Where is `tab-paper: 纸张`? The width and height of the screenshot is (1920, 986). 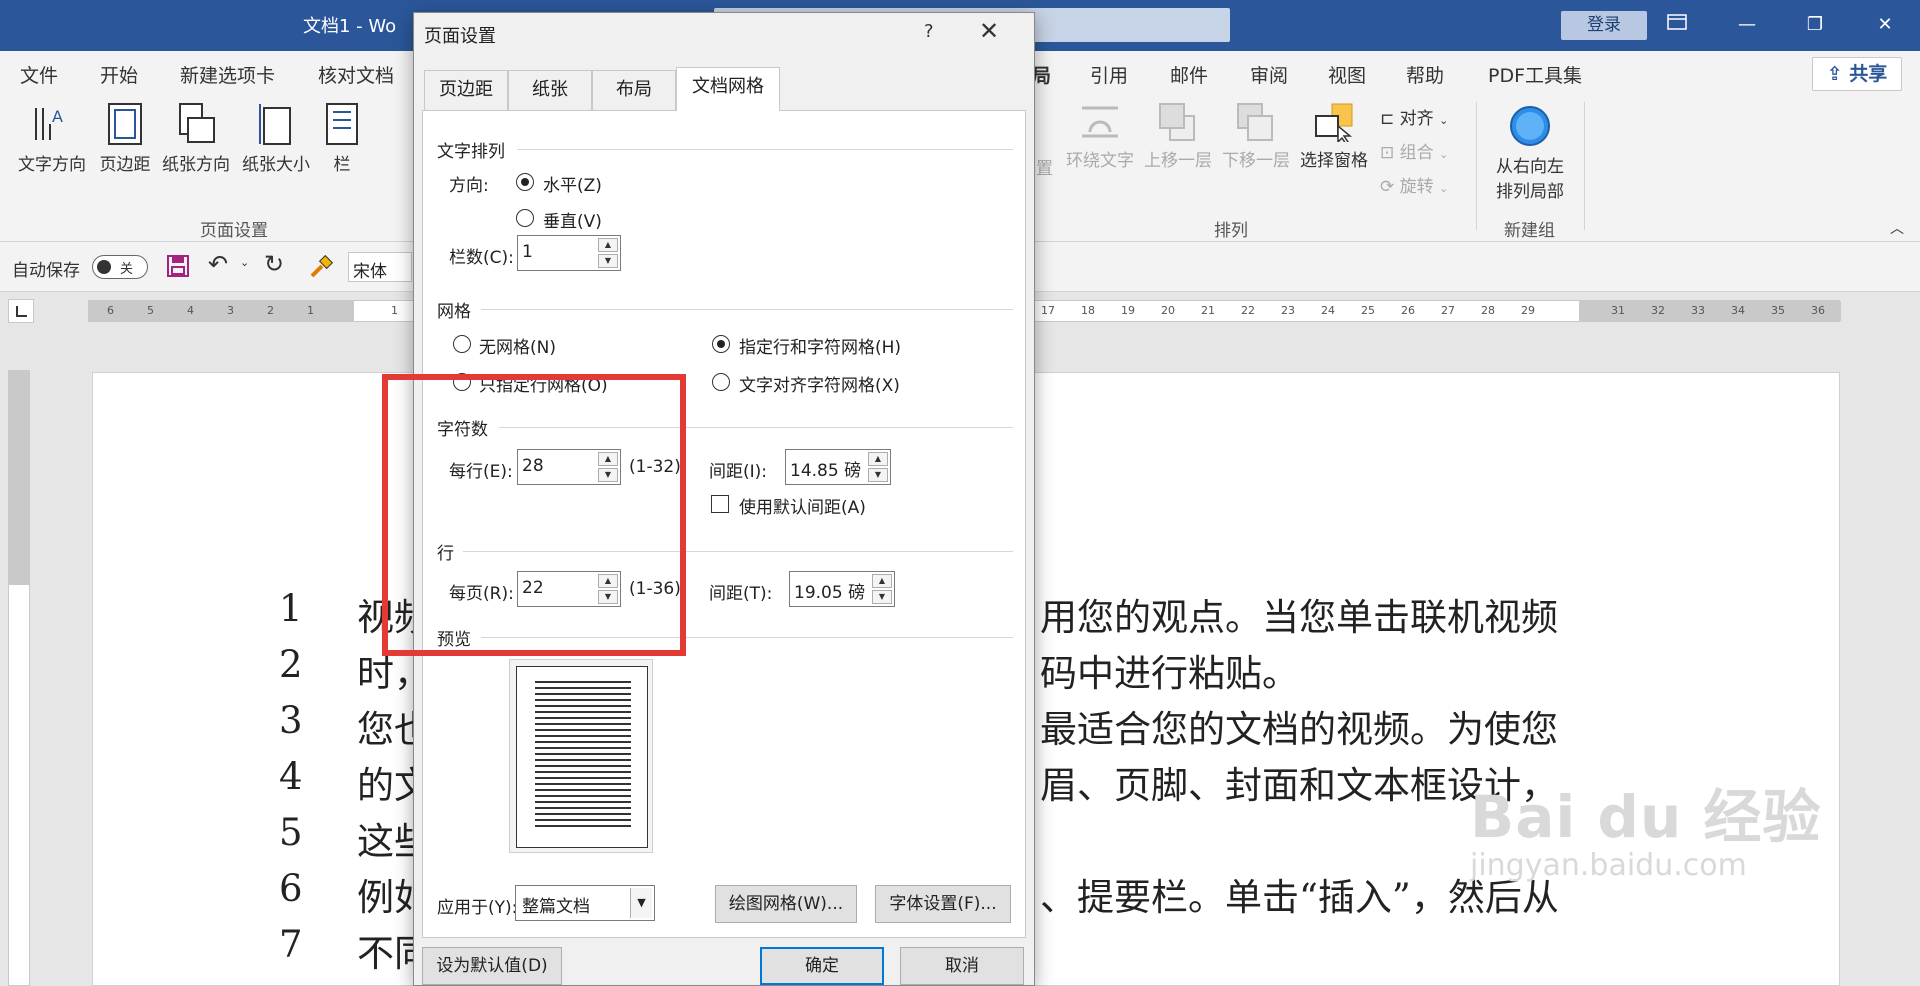
tab-paper: 纸张 is located at coordinates (550, 90).